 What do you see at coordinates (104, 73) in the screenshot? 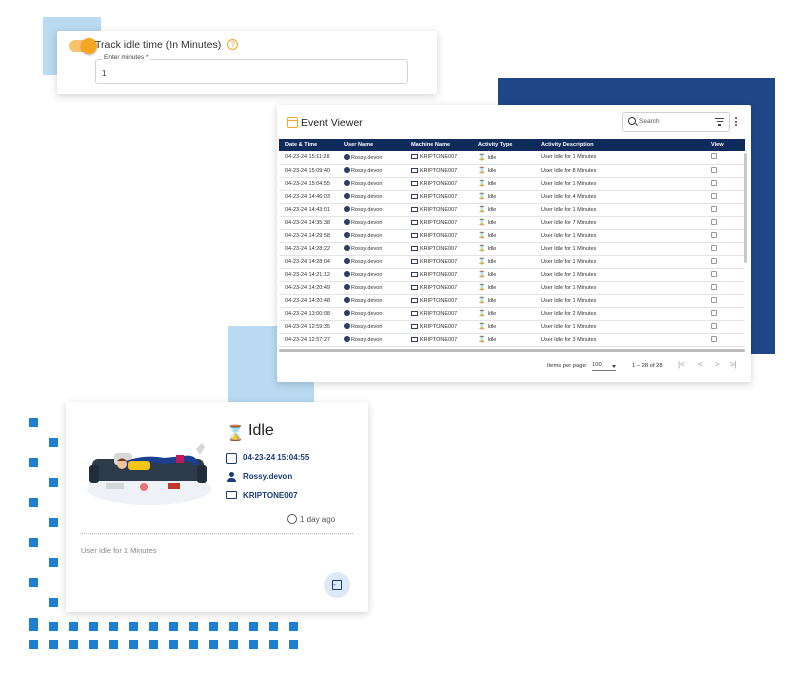
I see `minutes-field-value: 1` at bounding box center [104, 73].